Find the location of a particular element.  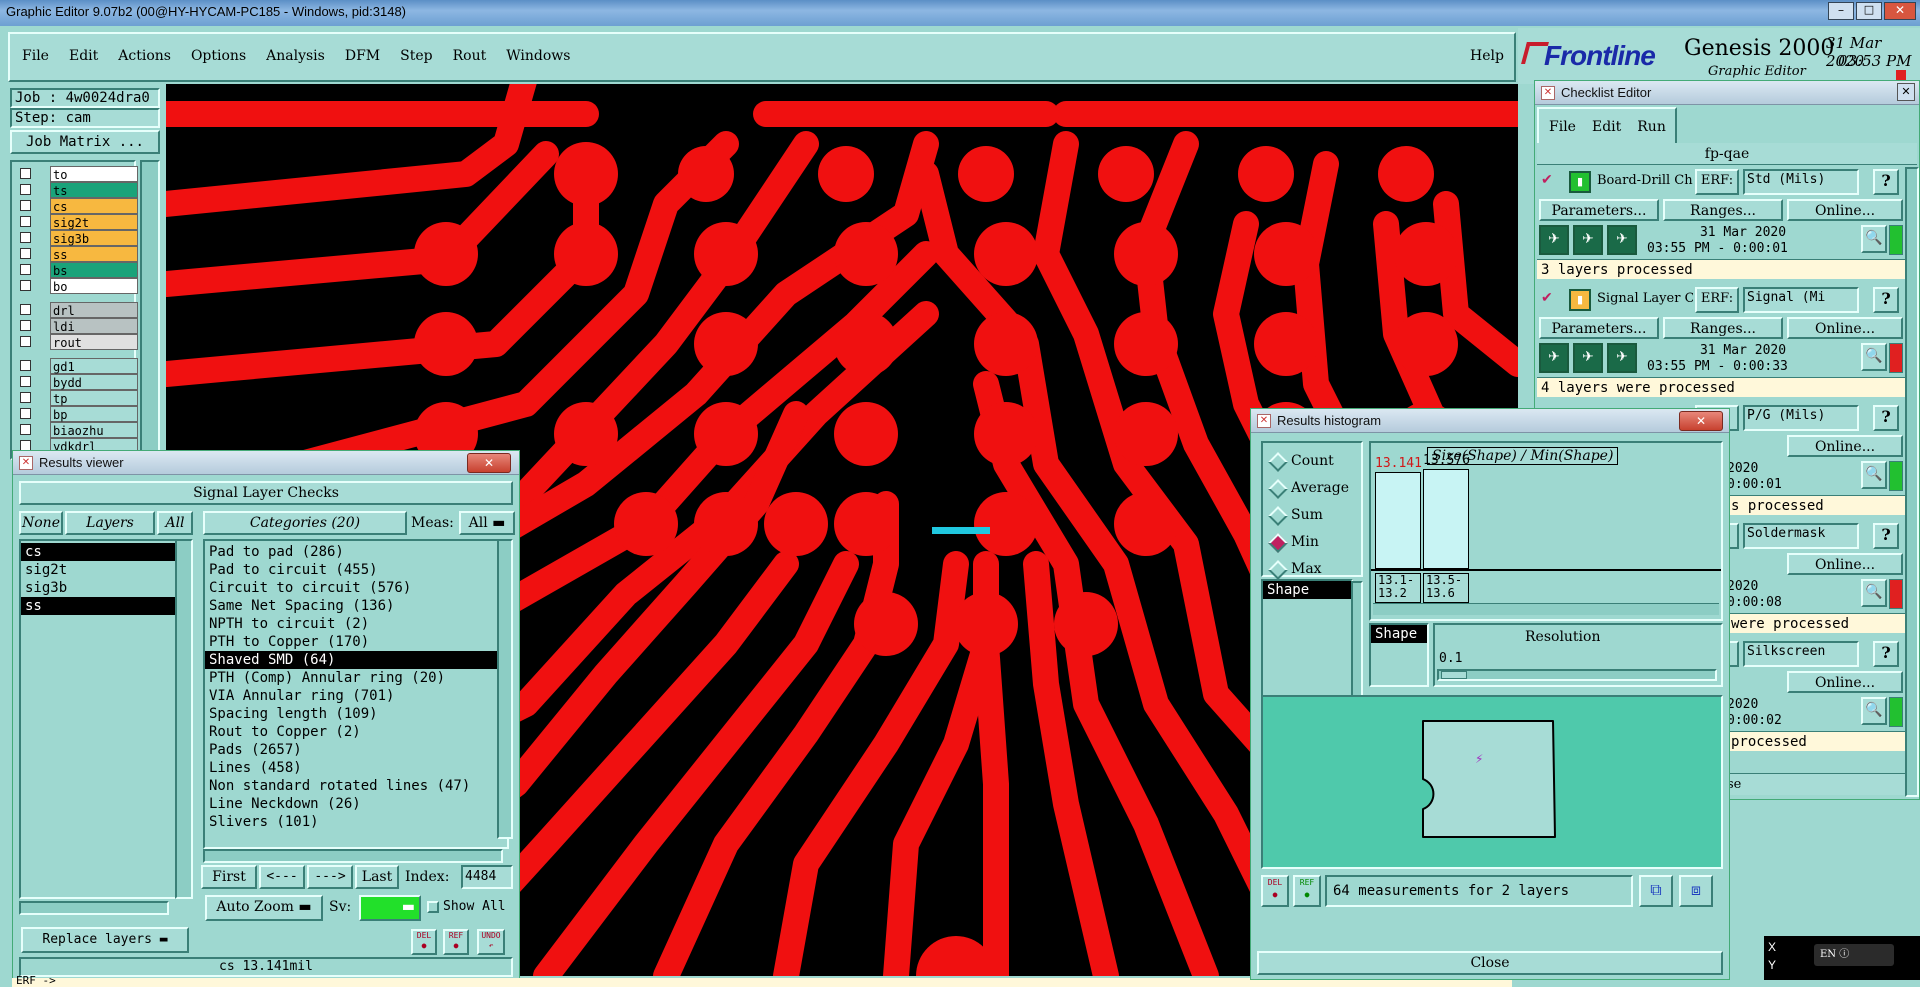

shape-list-scrollbar is located at coordinates (1357, 639).